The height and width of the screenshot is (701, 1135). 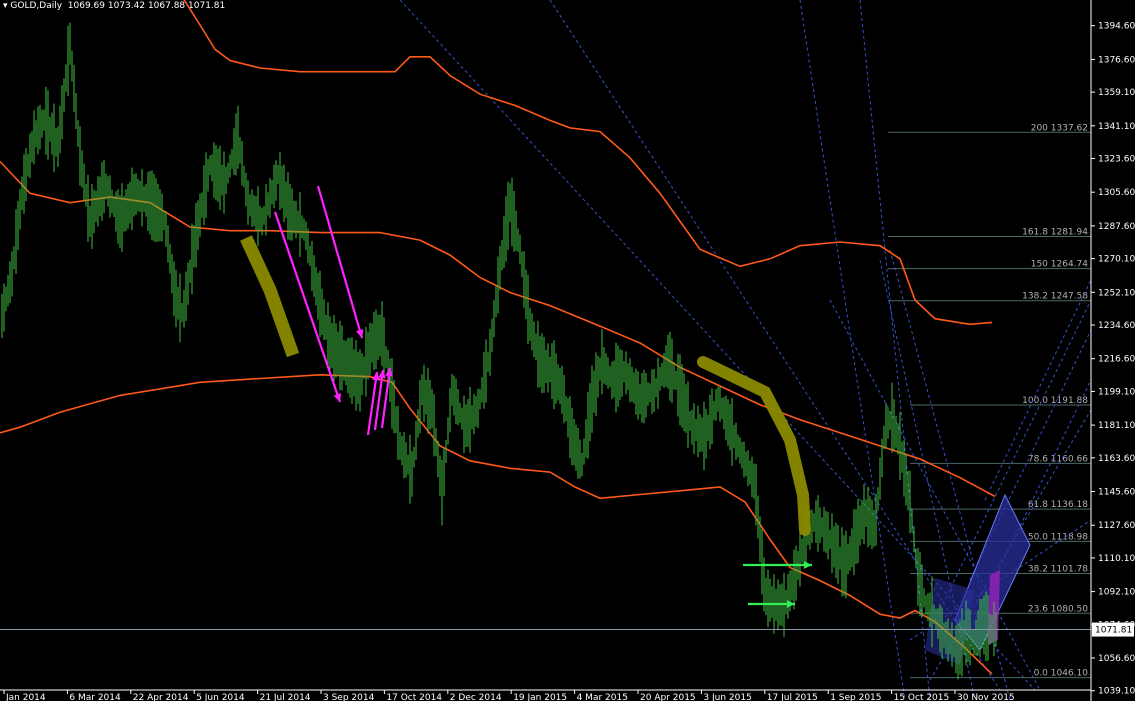 I want to click on price-tick-label: 1305.60, so click(x=1116, y=193).